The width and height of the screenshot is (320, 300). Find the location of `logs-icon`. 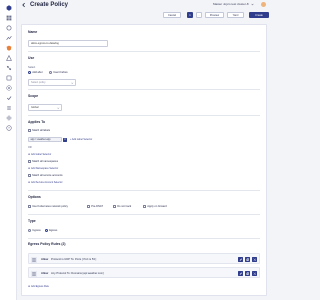

logs-icon is located at coordinates (8, 107).